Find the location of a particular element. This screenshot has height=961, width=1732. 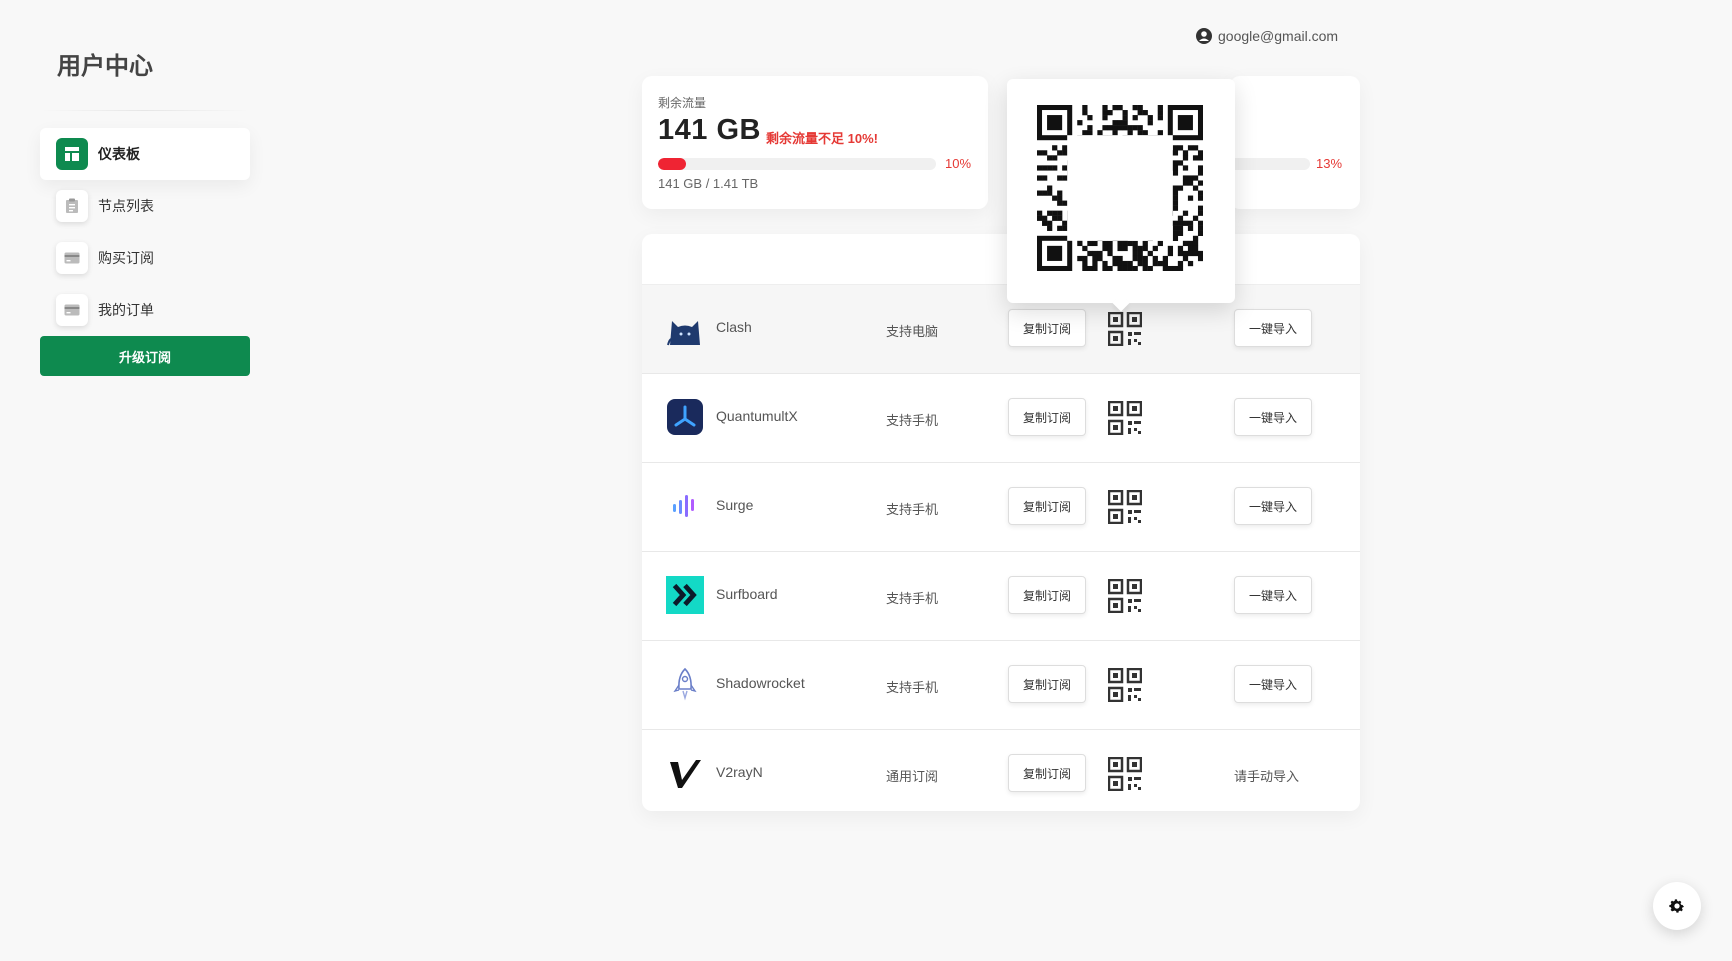

sidebar-item-label: 我的订单 is located at coordinates (126, 310).